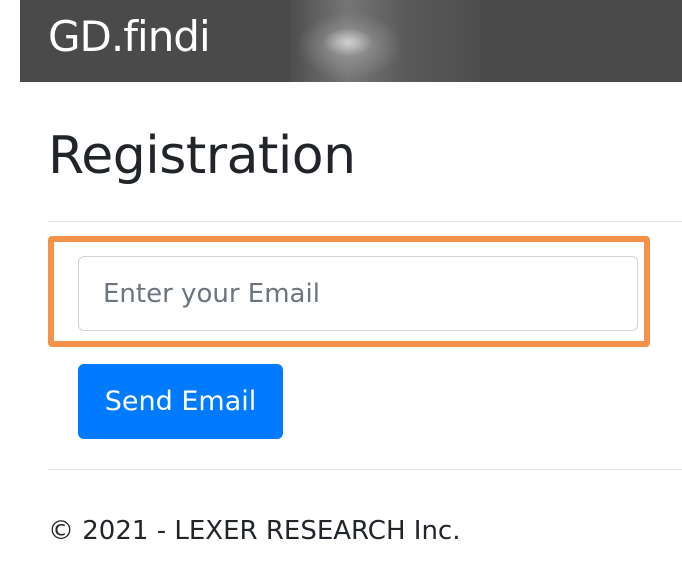  Describe the element at coordinates (254, 531) in the screenshot. I see `footer-copyright: © 2021 - LEXER RESEARCH Inc.` at that location.